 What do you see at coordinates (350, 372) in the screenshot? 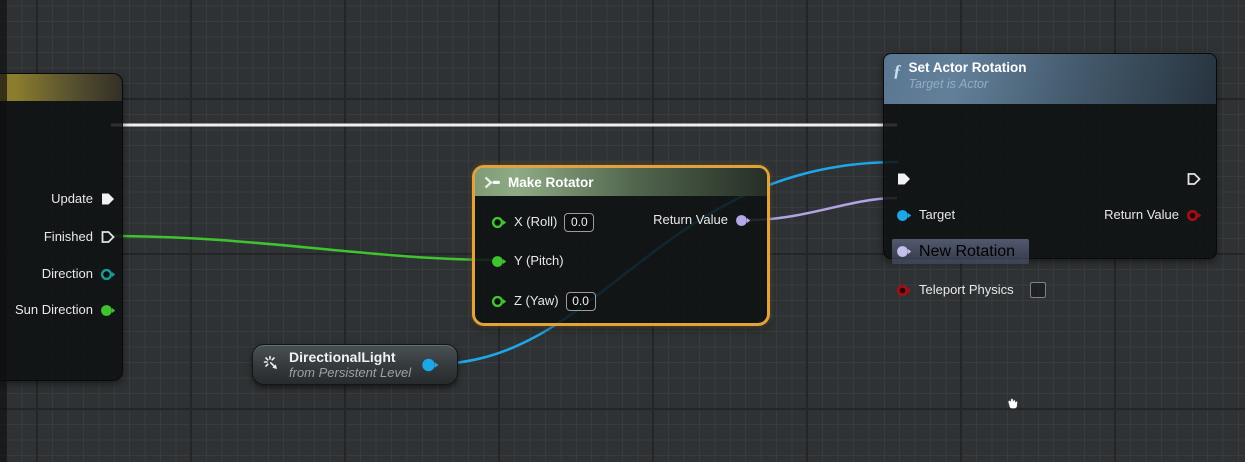
I see `directional-light-subtitle: from Persistent Level` at bounding box center [350, 372].